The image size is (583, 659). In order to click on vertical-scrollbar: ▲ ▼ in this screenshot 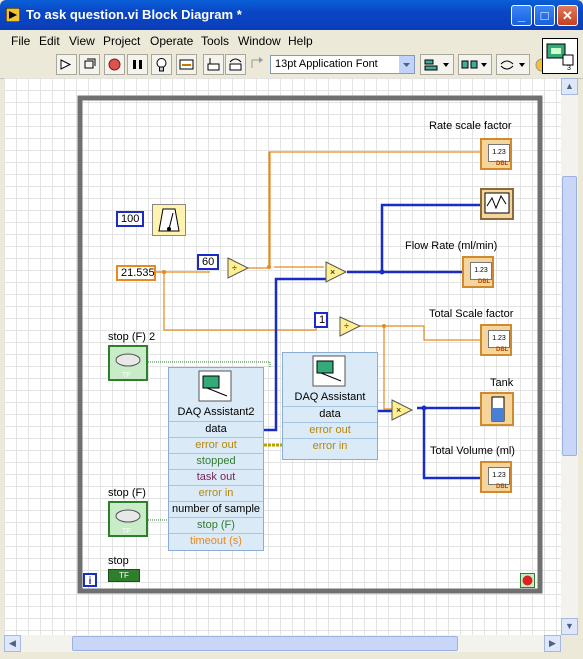, I will do `click(569, 356)`.